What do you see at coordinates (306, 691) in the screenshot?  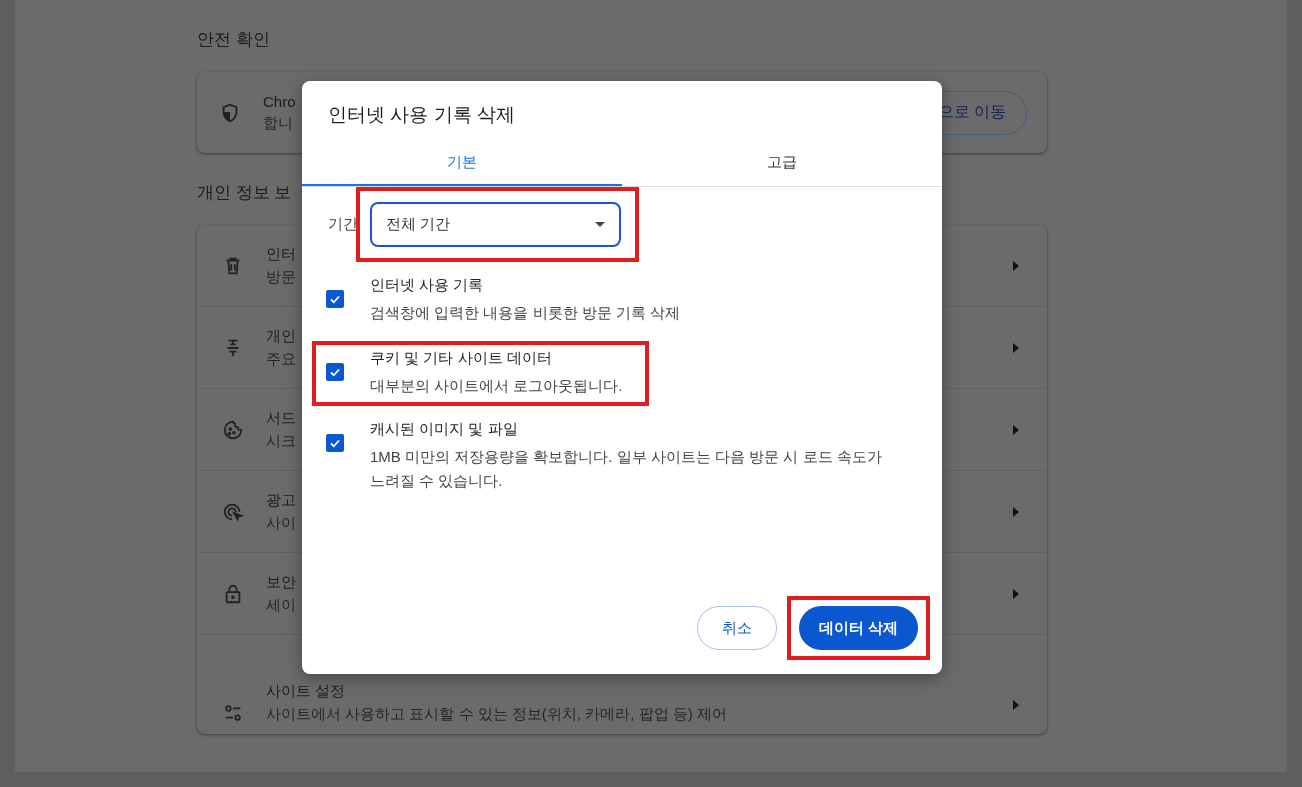 I see `row-title: 사이트 설정` at bounding box center [306, 691].